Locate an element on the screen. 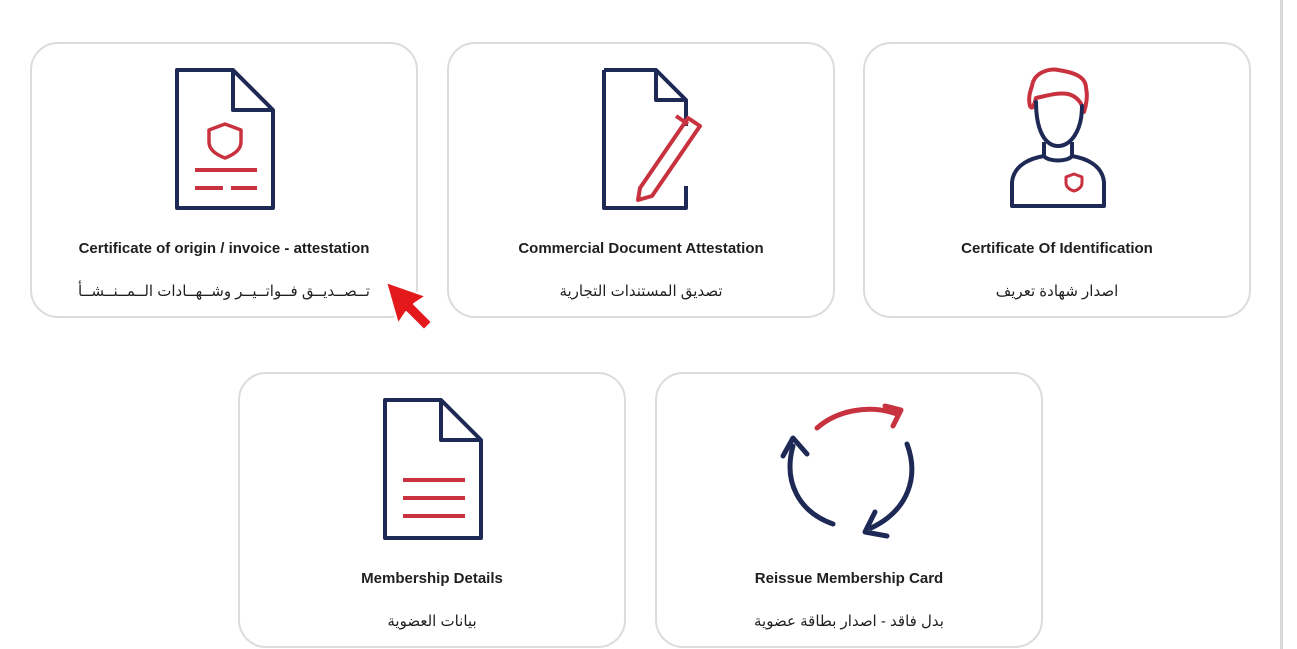 Image resolution: width=1297 pixels, height=649 pixels. document-pen-icon is located at coordinates (652, 139).